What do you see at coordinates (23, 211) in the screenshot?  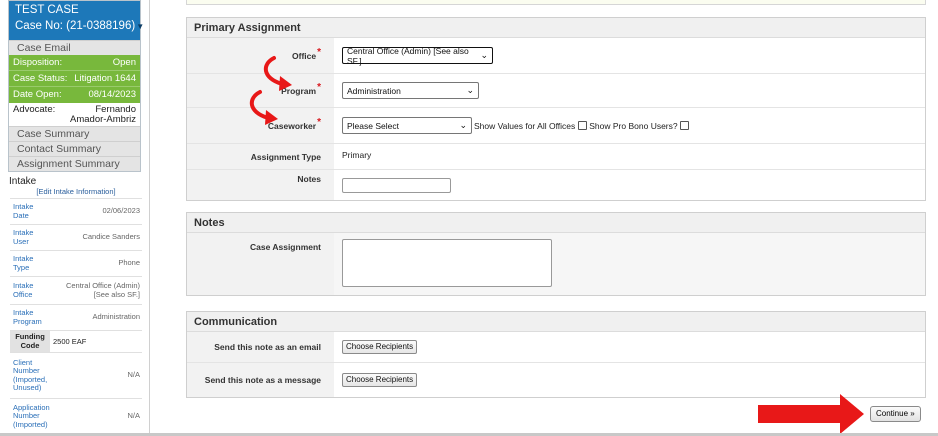 I see `intake-row-key: Intake Date` at bounding box center [23, 211].